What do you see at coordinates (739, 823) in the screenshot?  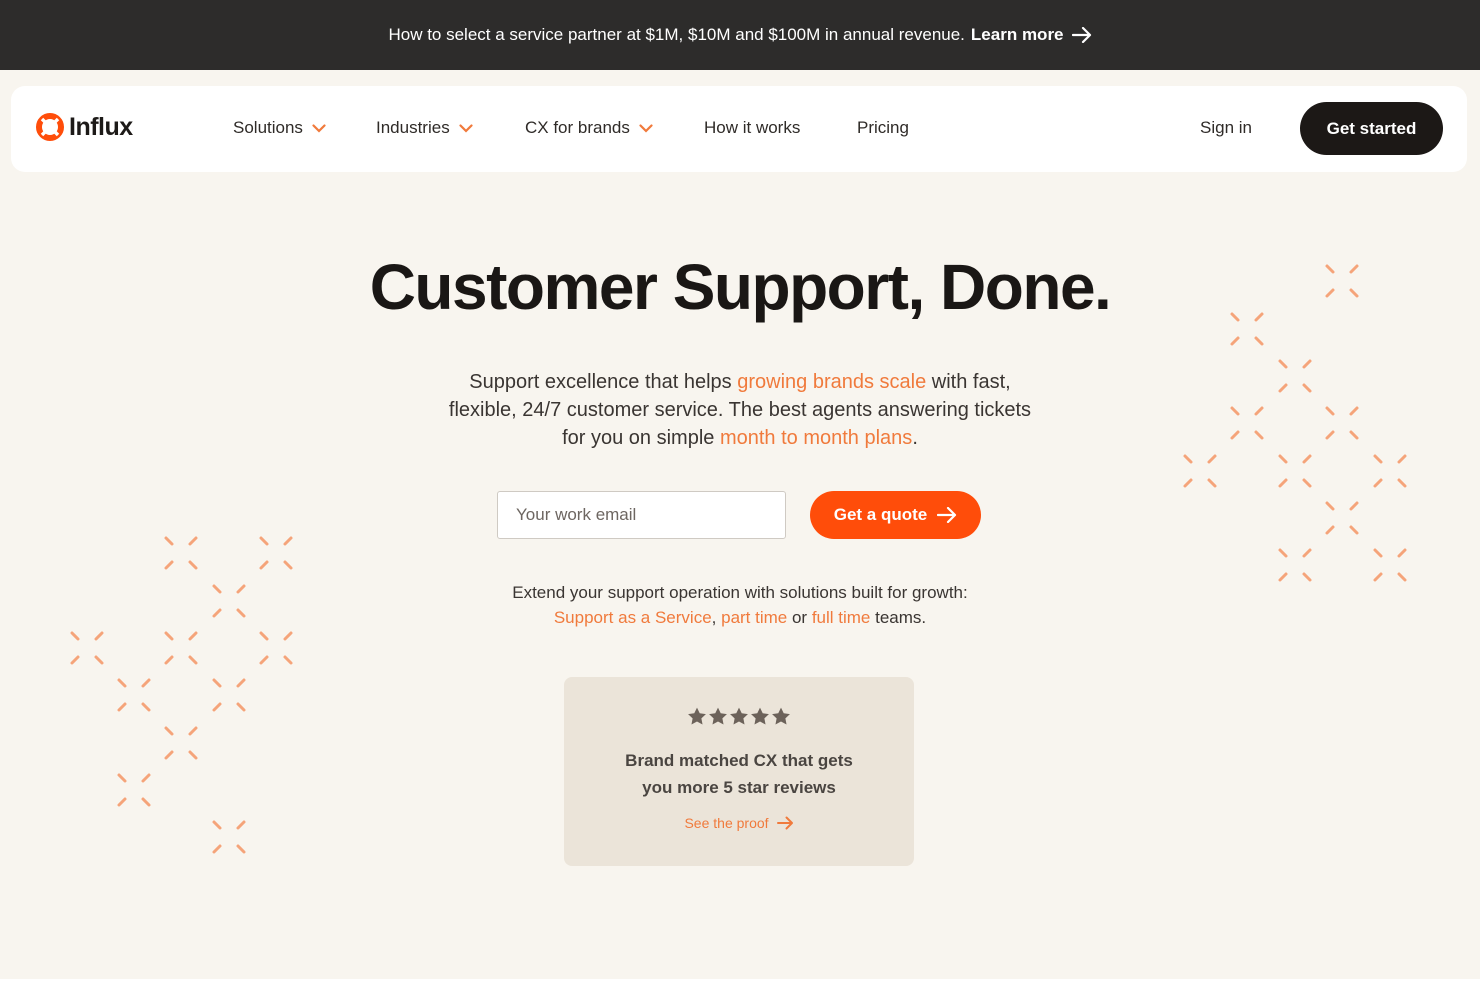 I see `see-the-proof-link: See the proof` at bounding box center [739, 823].